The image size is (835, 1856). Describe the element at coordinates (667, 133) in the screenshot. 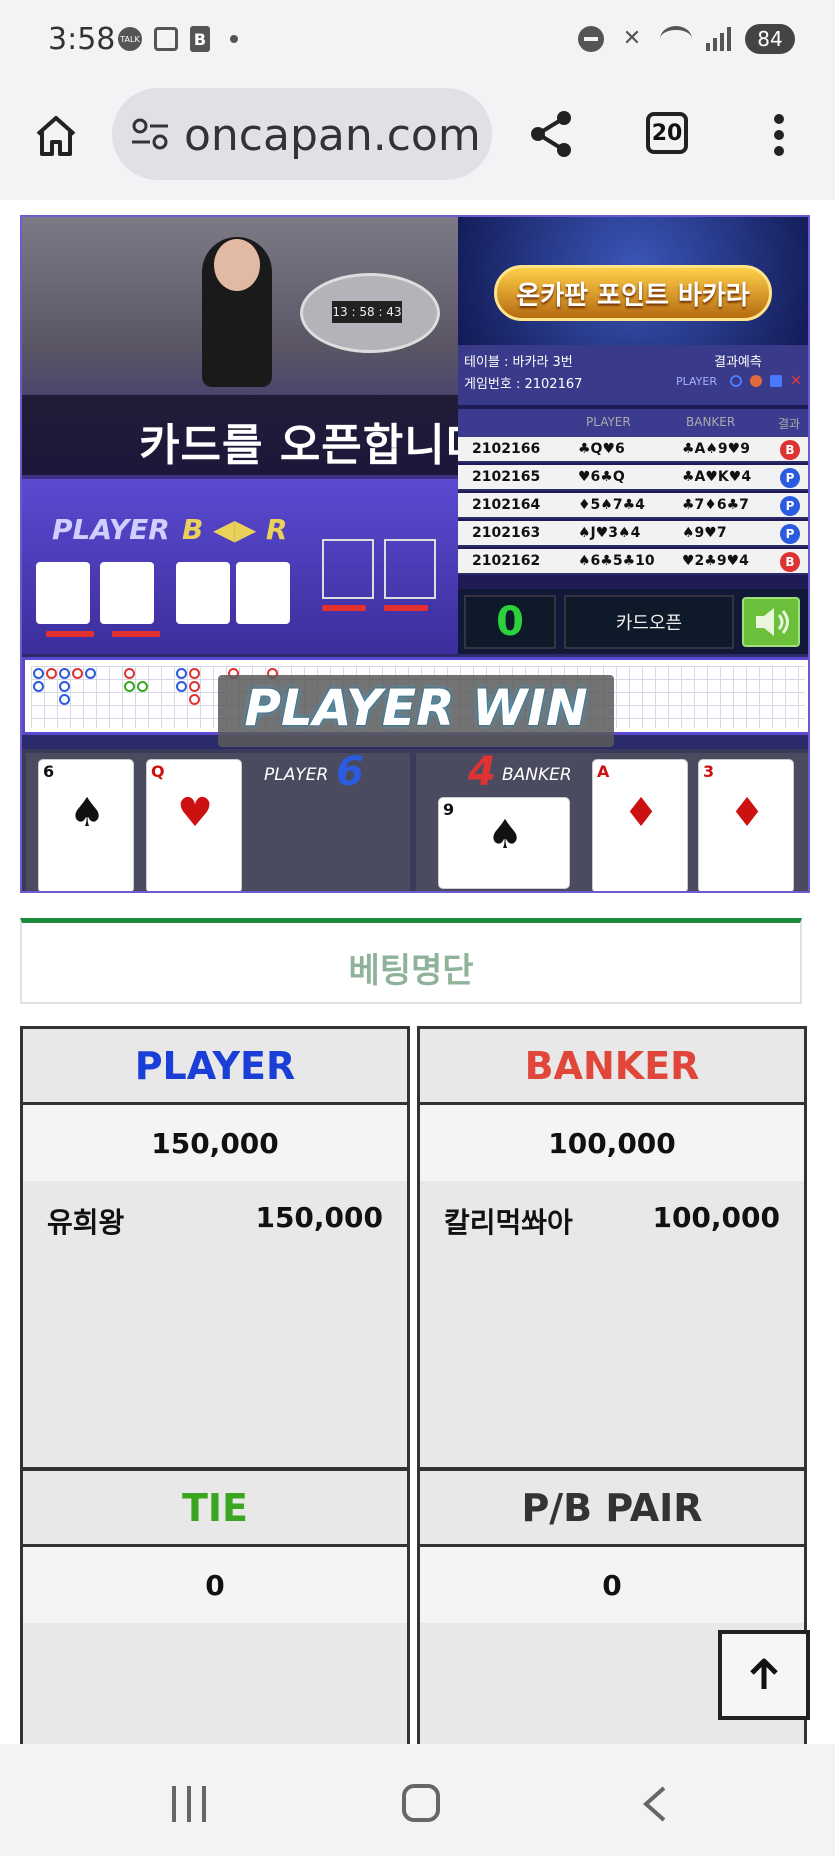

I see `tab-switcher-button: 20` at that location.